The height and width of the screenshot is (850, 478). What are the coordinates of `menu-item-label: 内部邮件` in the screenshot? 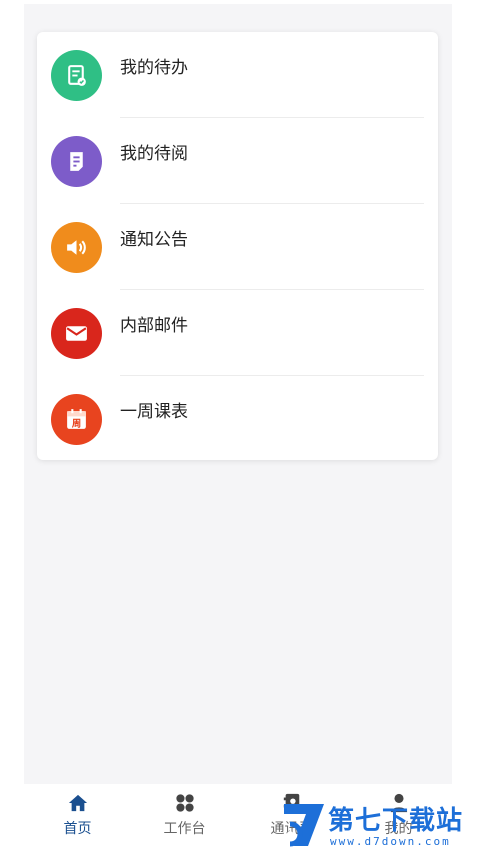 It's located at (154, 326).